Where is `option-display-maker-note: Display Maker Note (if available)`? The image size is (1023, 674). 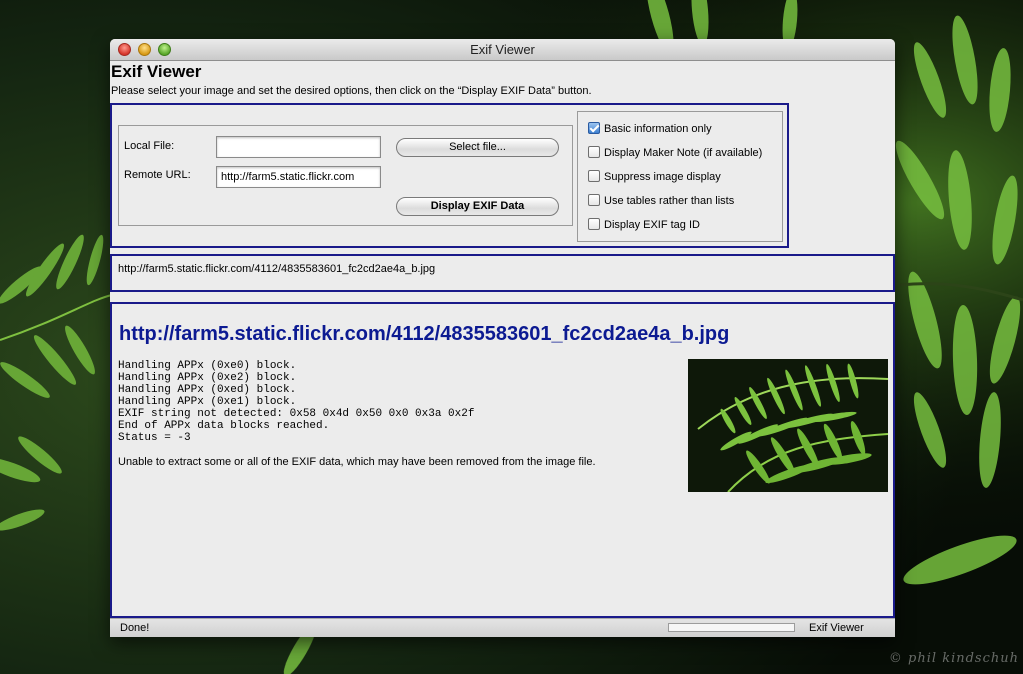 option-display-maker-note: Display Maker Note (if available) is located at coordinates (675, 153).